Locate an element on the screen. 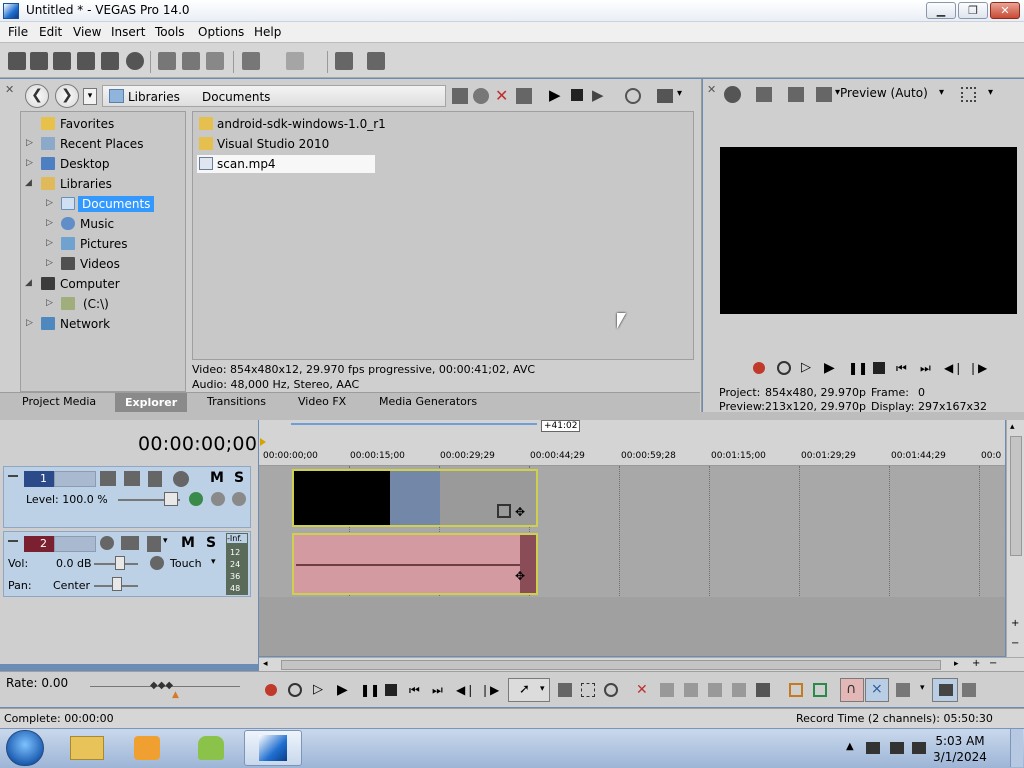 The height and width of the screenshot is (768, 1024). back-arrow-icon: ❮ is located at coordinates (37, 96).